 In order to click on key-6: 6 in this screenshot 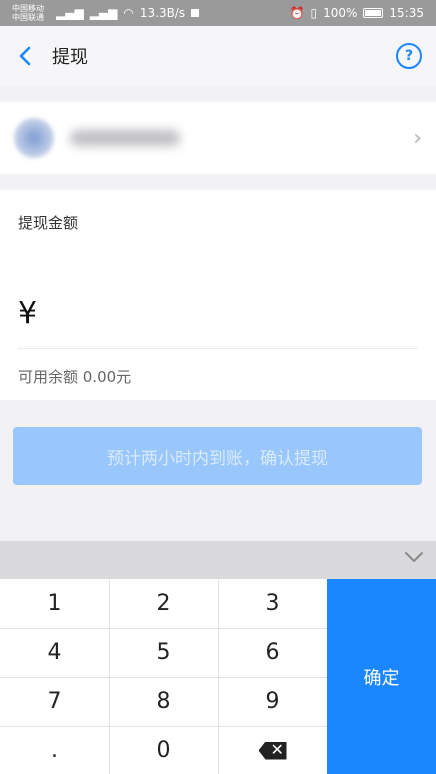, I will do `click(272, 652)`.